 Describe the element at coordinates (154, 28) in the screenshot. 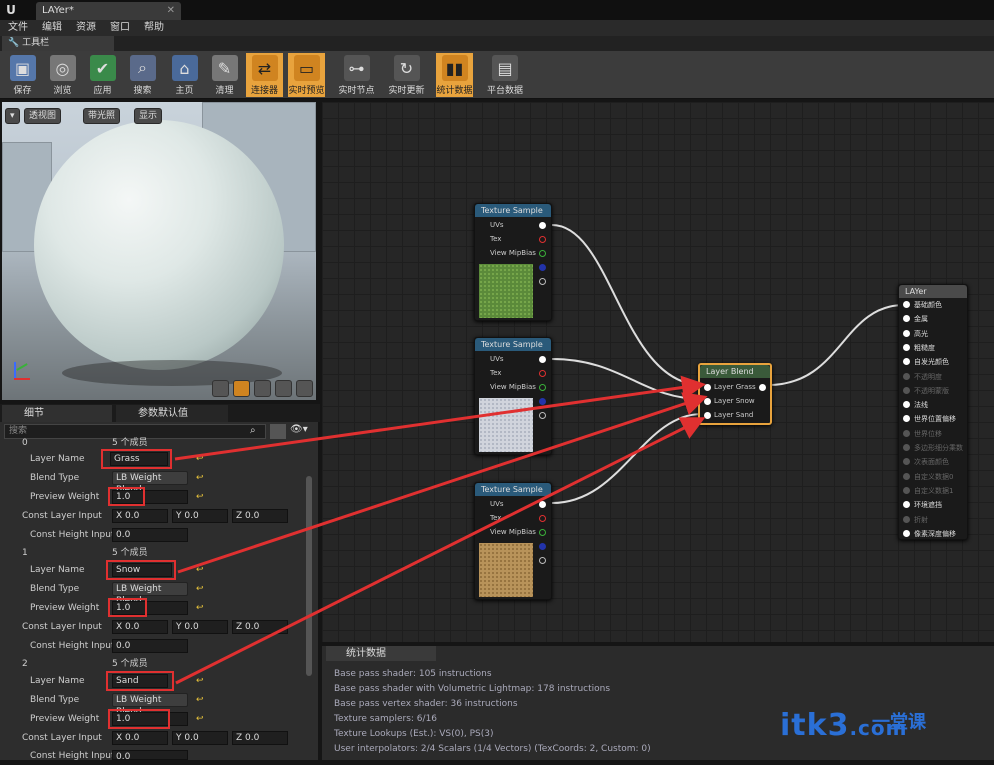

I see `menu-help: 帮助` at that location.